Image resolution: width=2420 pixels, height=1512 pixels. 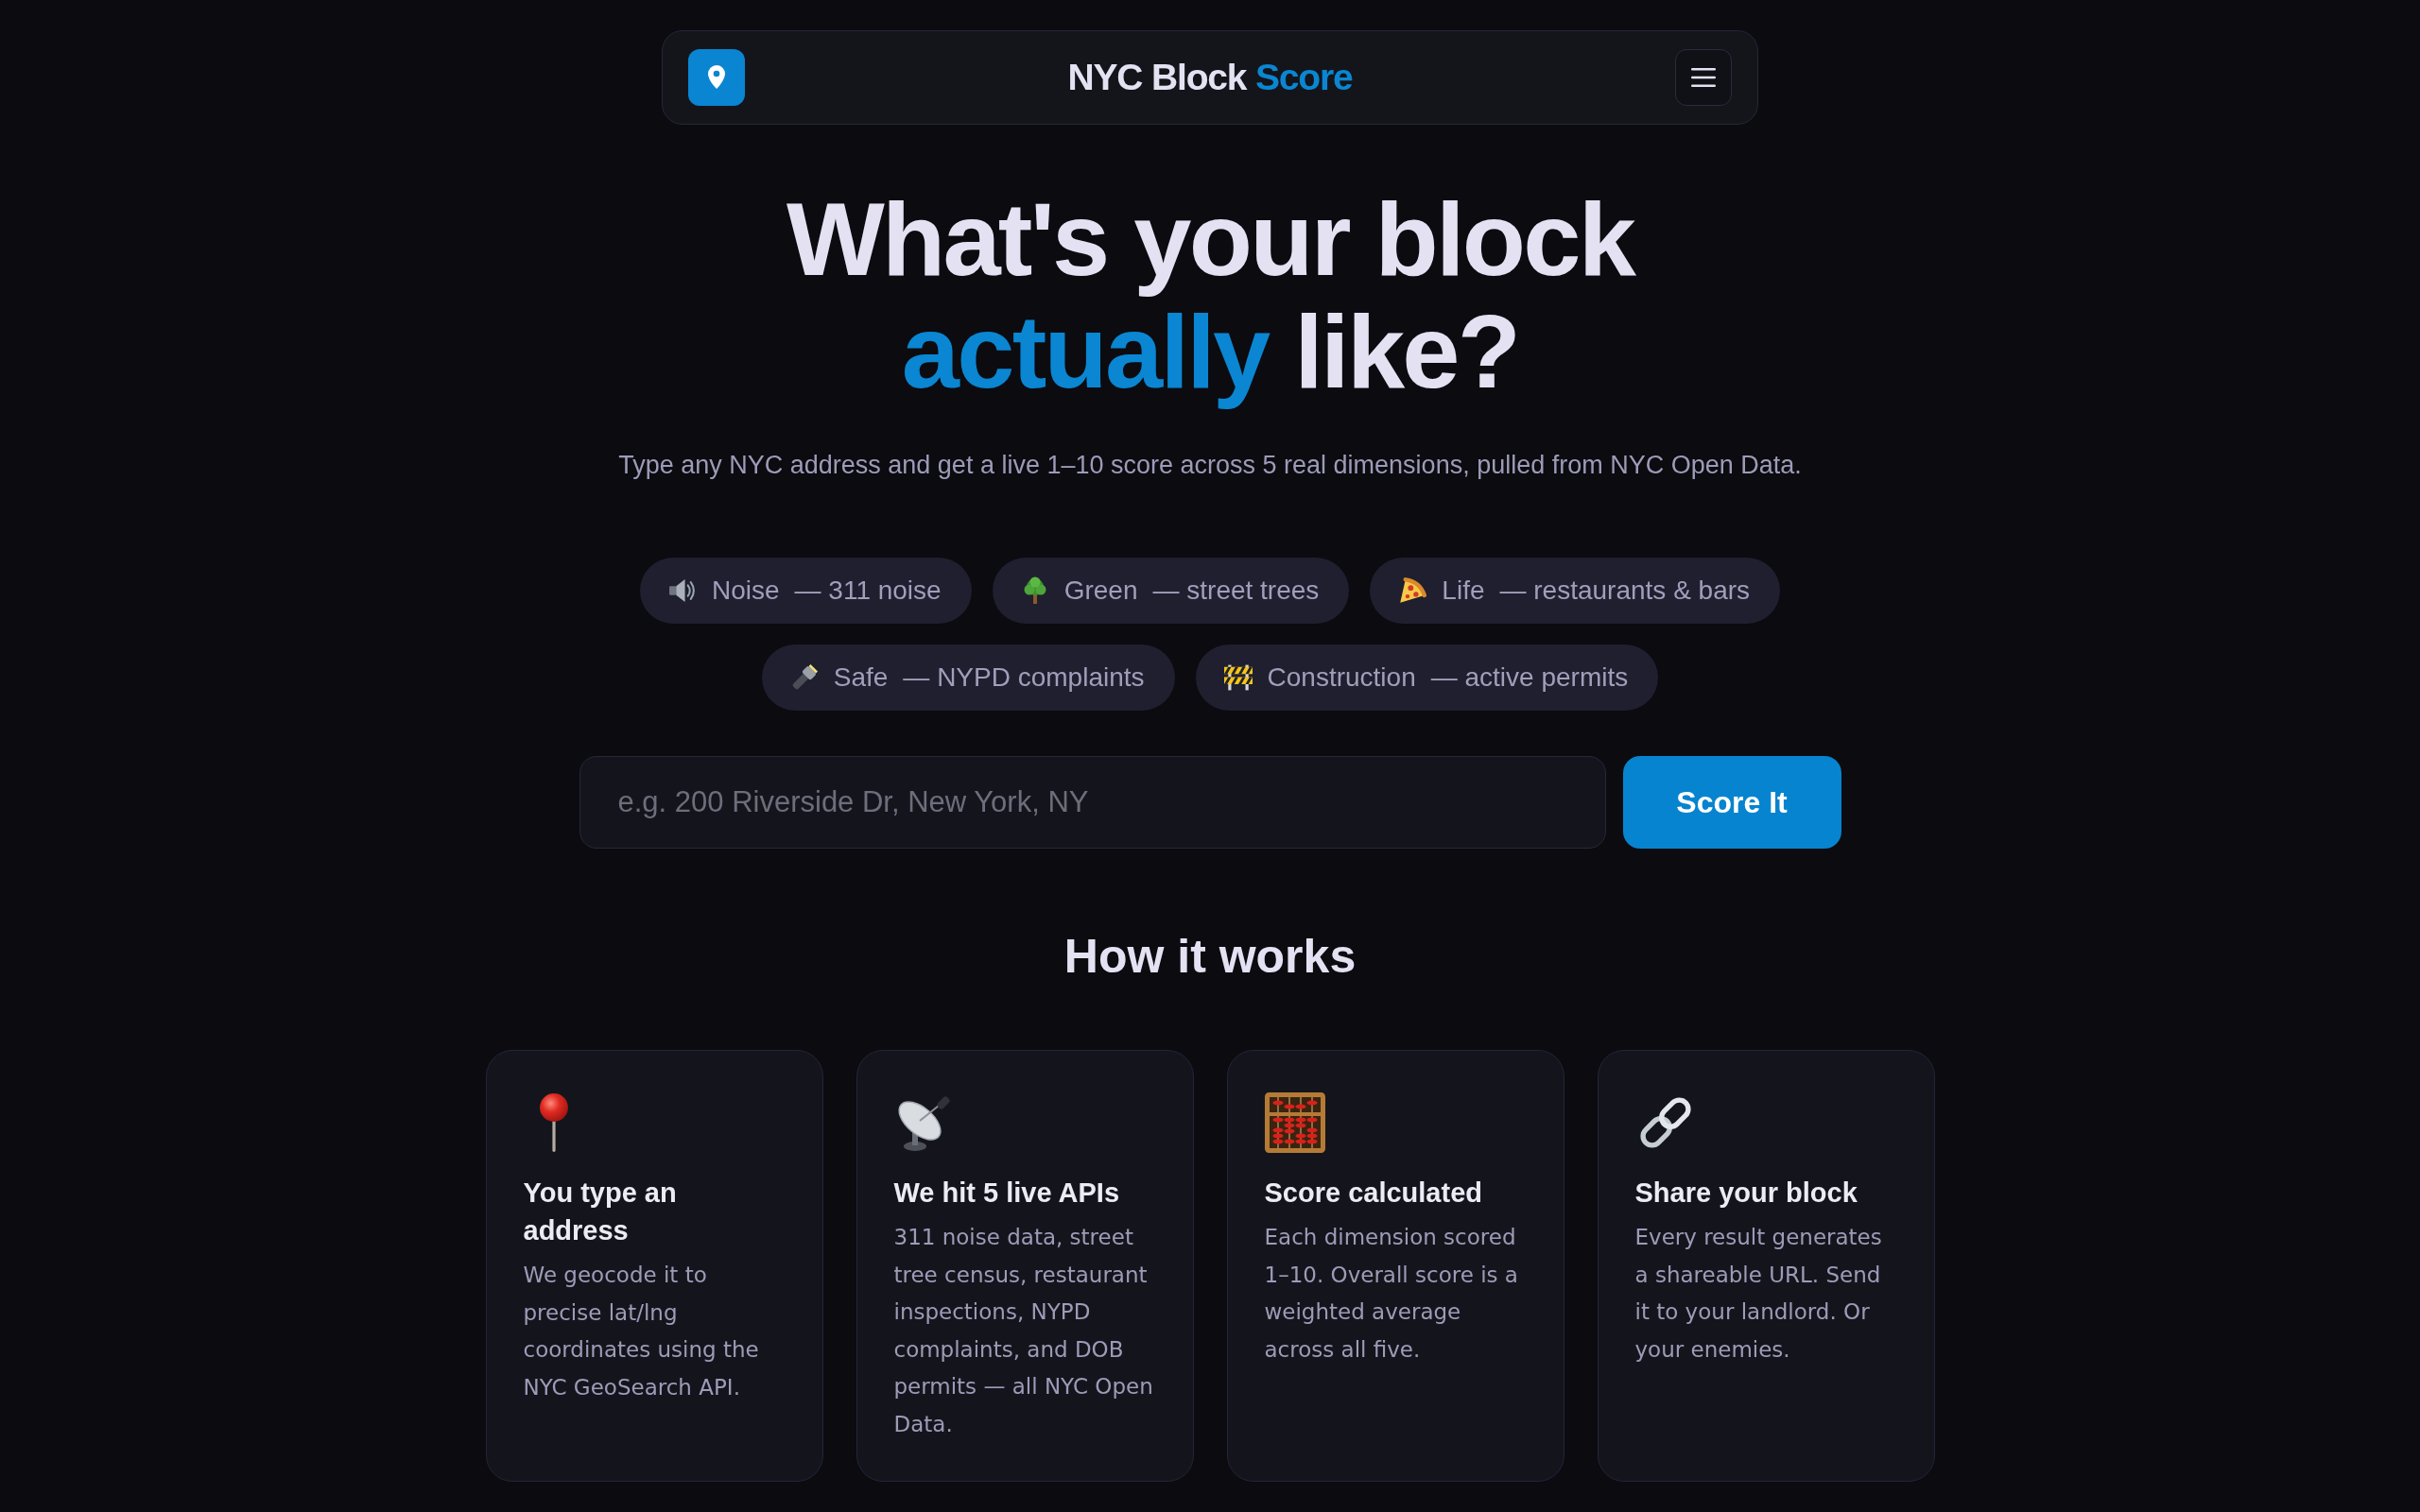 I want to click on tag-description: — active permits, so click(x=1530, y=677).